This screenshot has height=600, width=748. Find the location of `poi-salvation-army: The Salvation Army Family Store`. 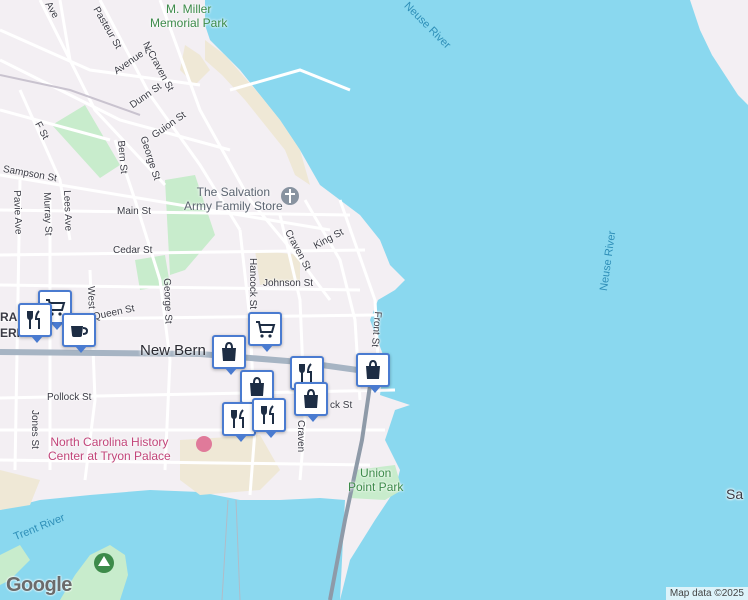

poi-salvation-army: The Salvation Army Family Store is located at coordinates (233, 199).